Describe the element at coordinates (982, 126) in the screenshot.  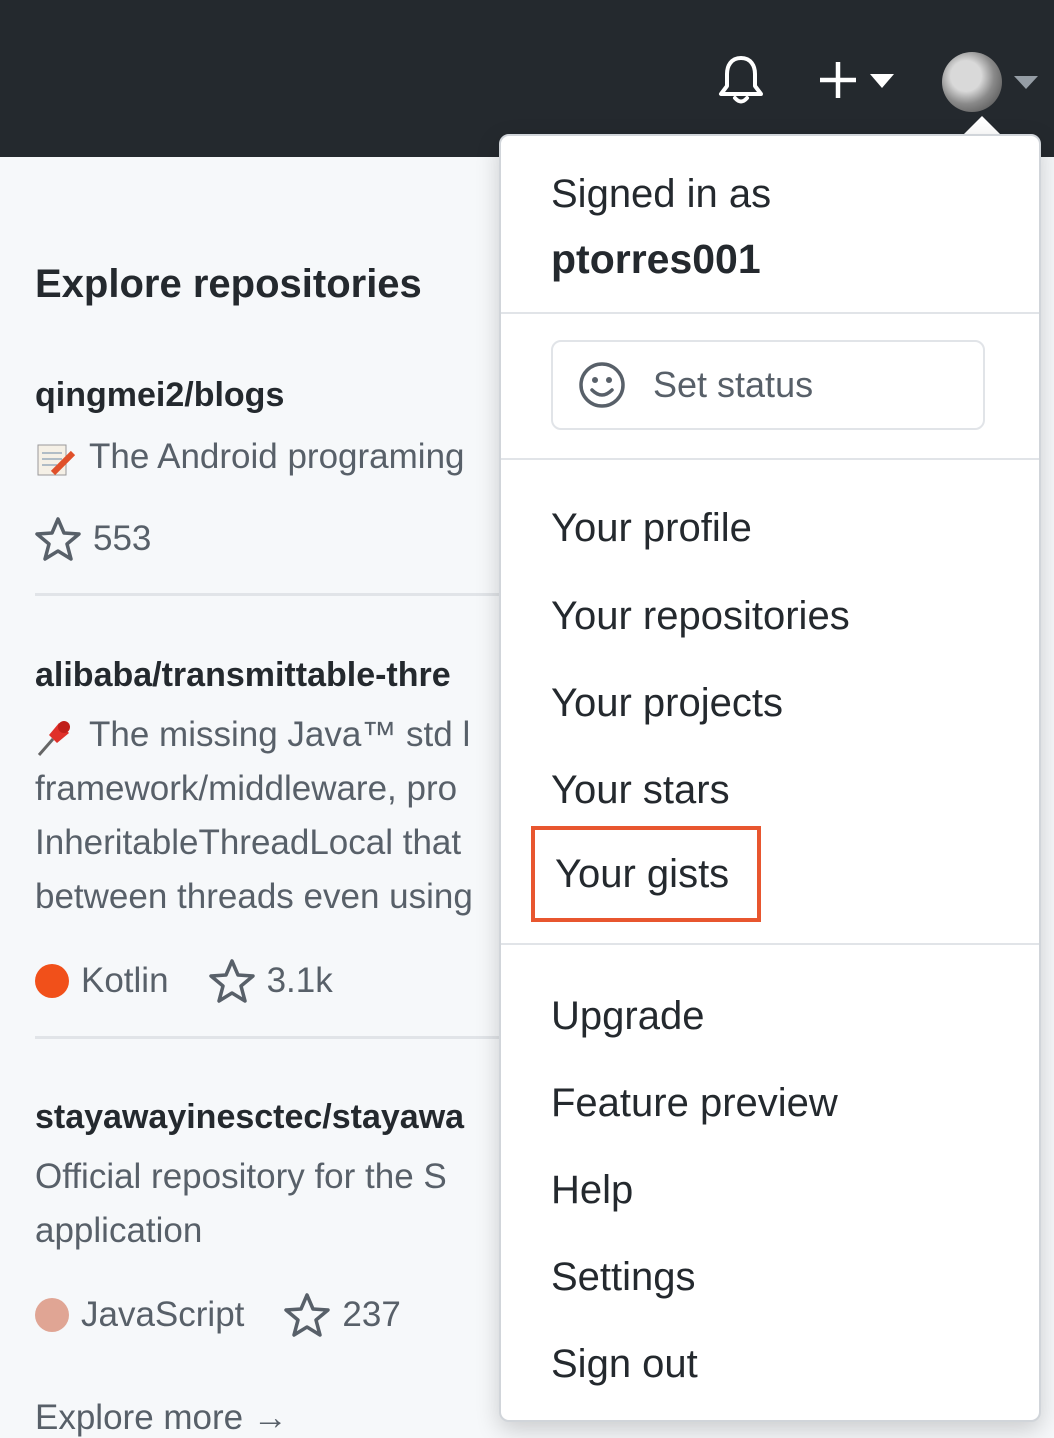
I see `dropdown-caret` at that location.